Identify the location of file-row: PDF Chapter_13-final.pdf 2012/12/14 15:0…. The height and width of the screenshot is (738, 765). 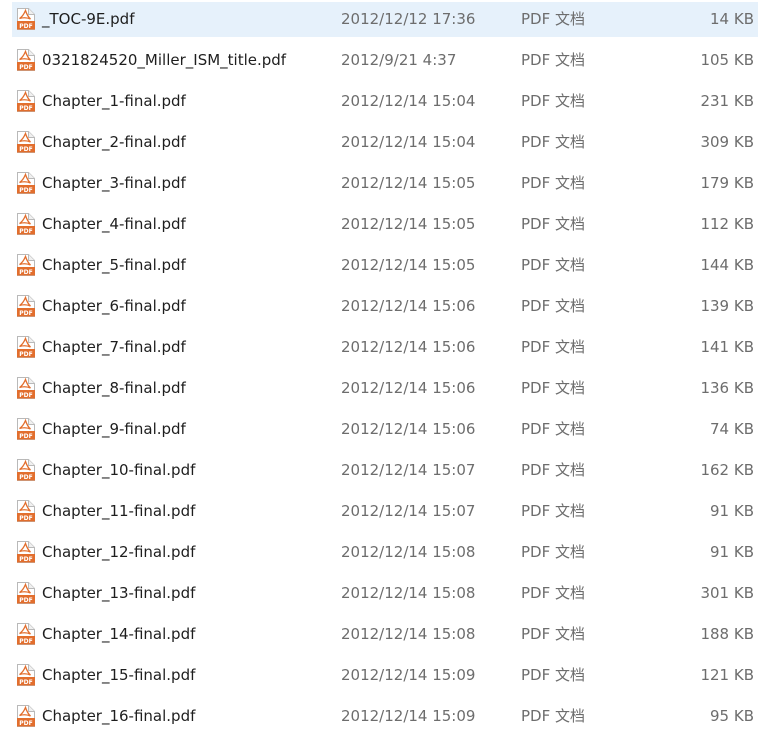
(385, 593).